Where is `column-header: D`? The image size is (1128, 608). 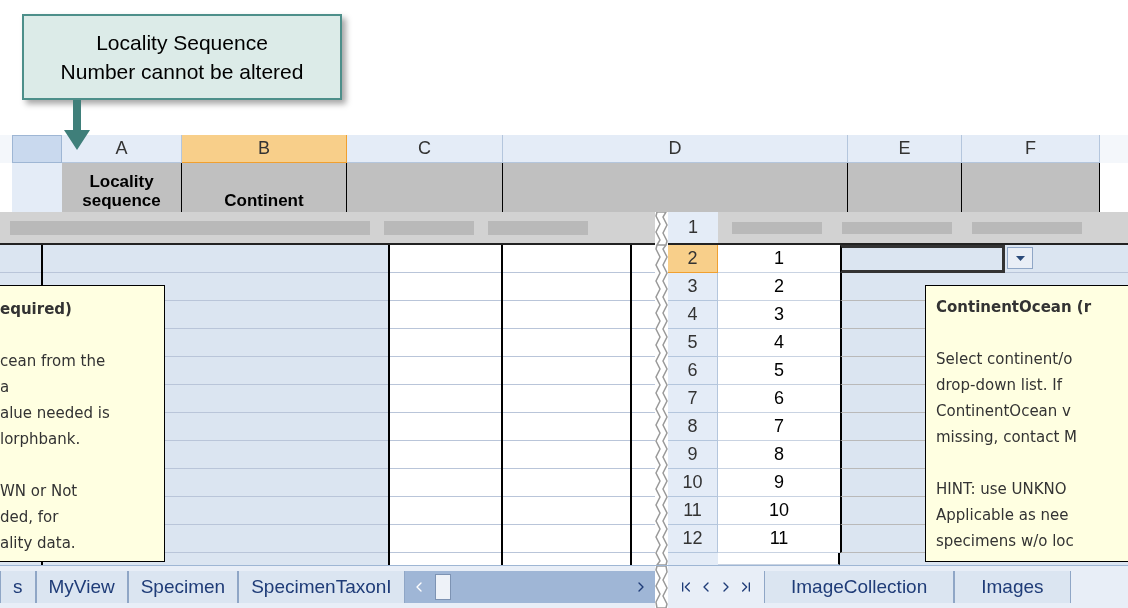
column-header: D is located at coordinates (675, 149).